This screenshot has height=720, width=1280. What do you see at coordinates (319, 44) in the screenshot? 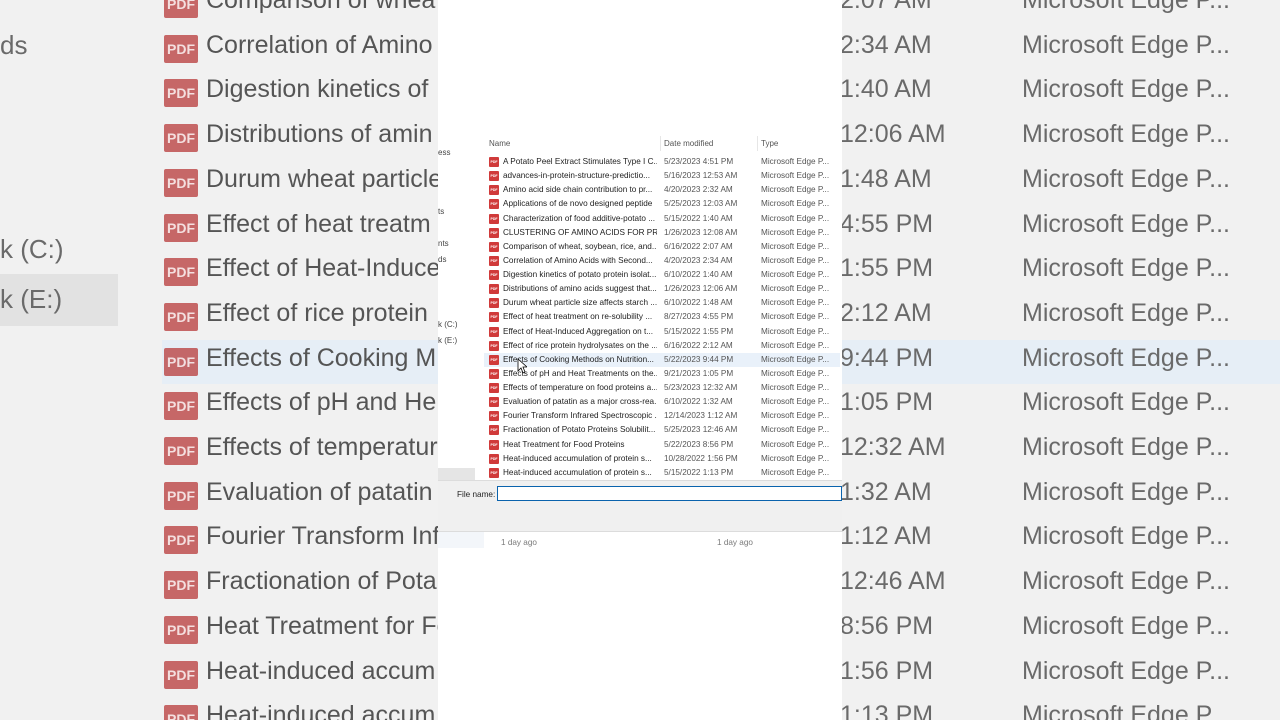
I see `background-file-name: Correlation of Amino` at bounding box center [319, 44].